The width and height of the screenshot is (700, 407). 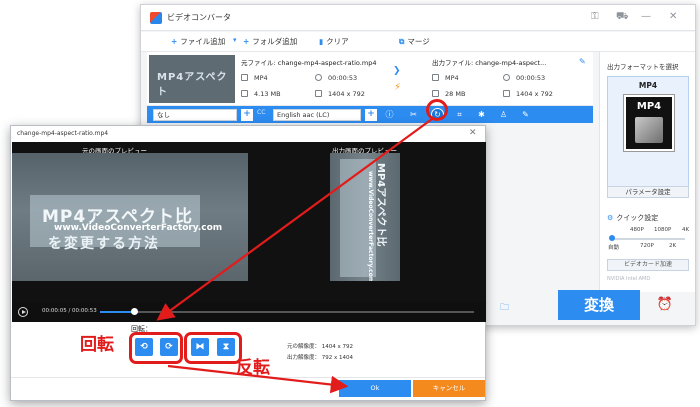 I want to click on quick-settings: ⚙ クイック設定, so click(x=632, y=218).